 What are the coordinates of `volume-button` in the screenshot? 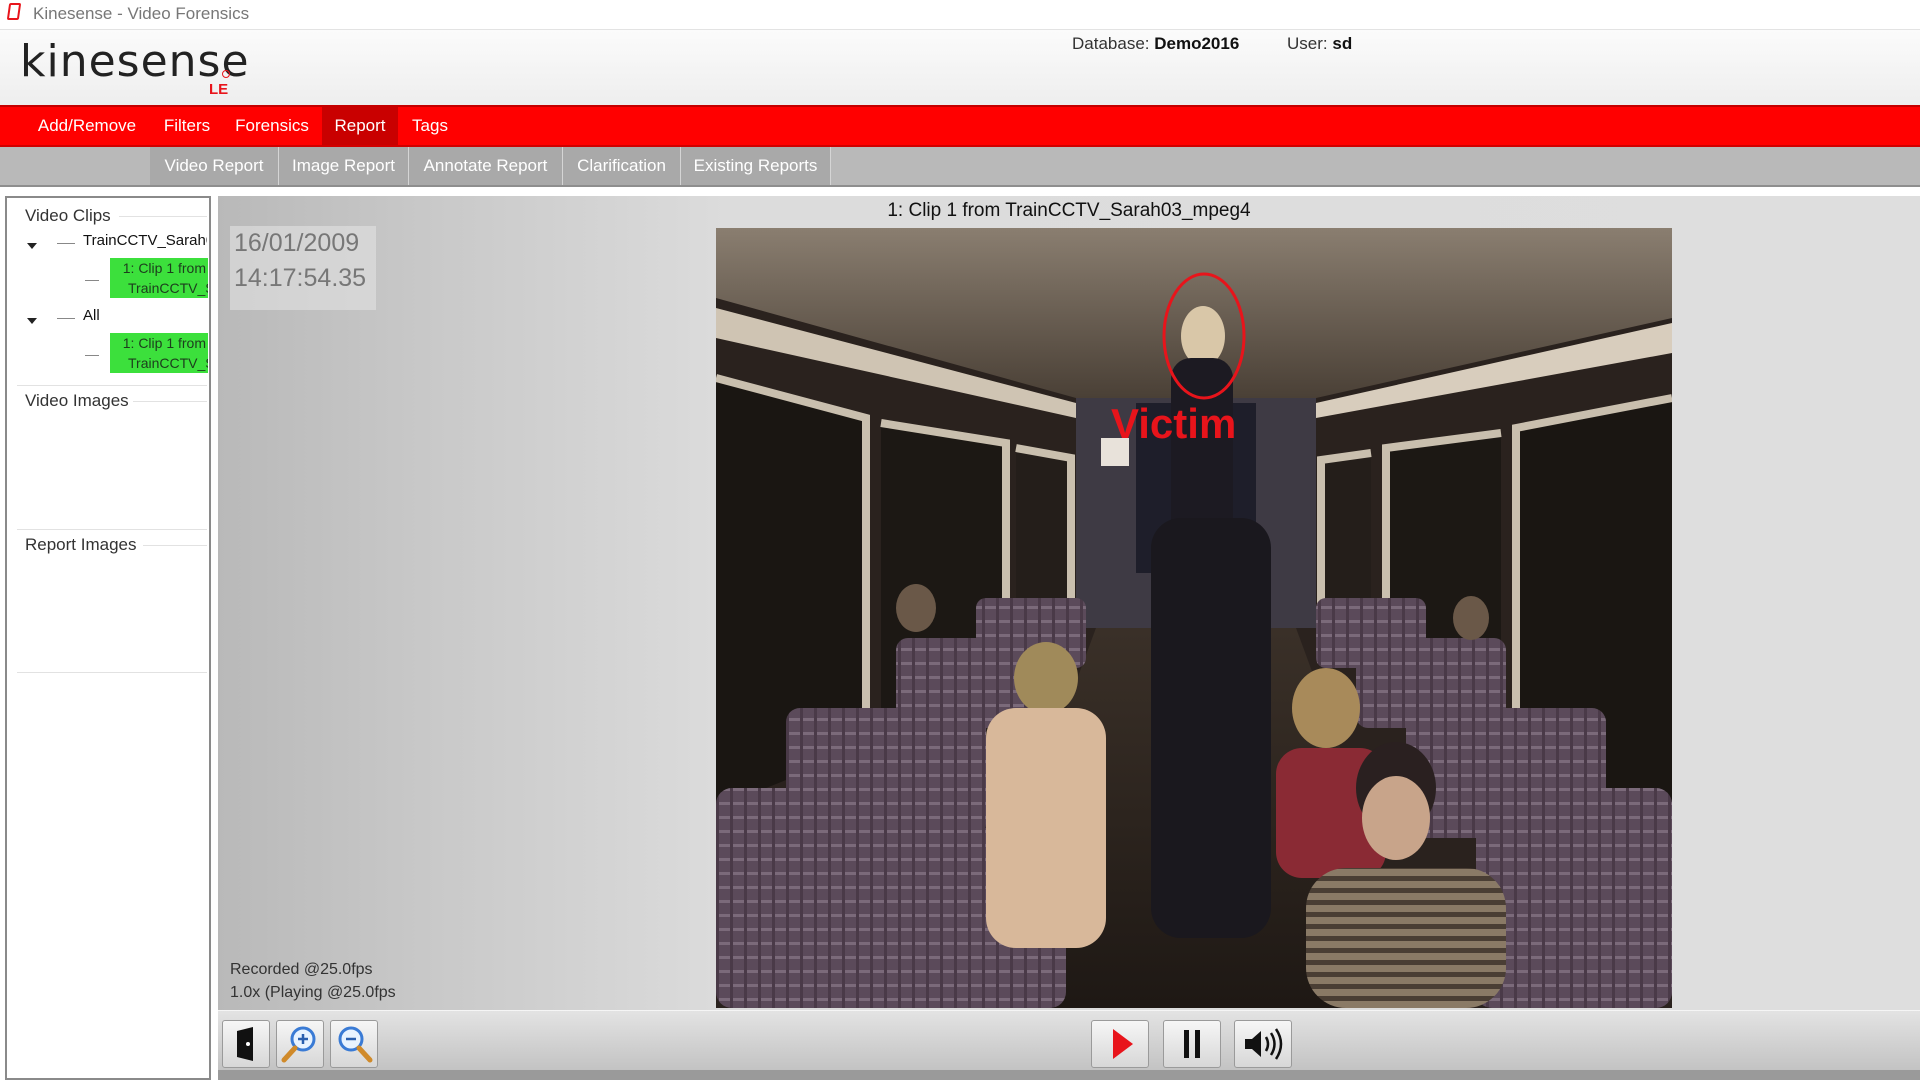 It's located at (1263, 1044).